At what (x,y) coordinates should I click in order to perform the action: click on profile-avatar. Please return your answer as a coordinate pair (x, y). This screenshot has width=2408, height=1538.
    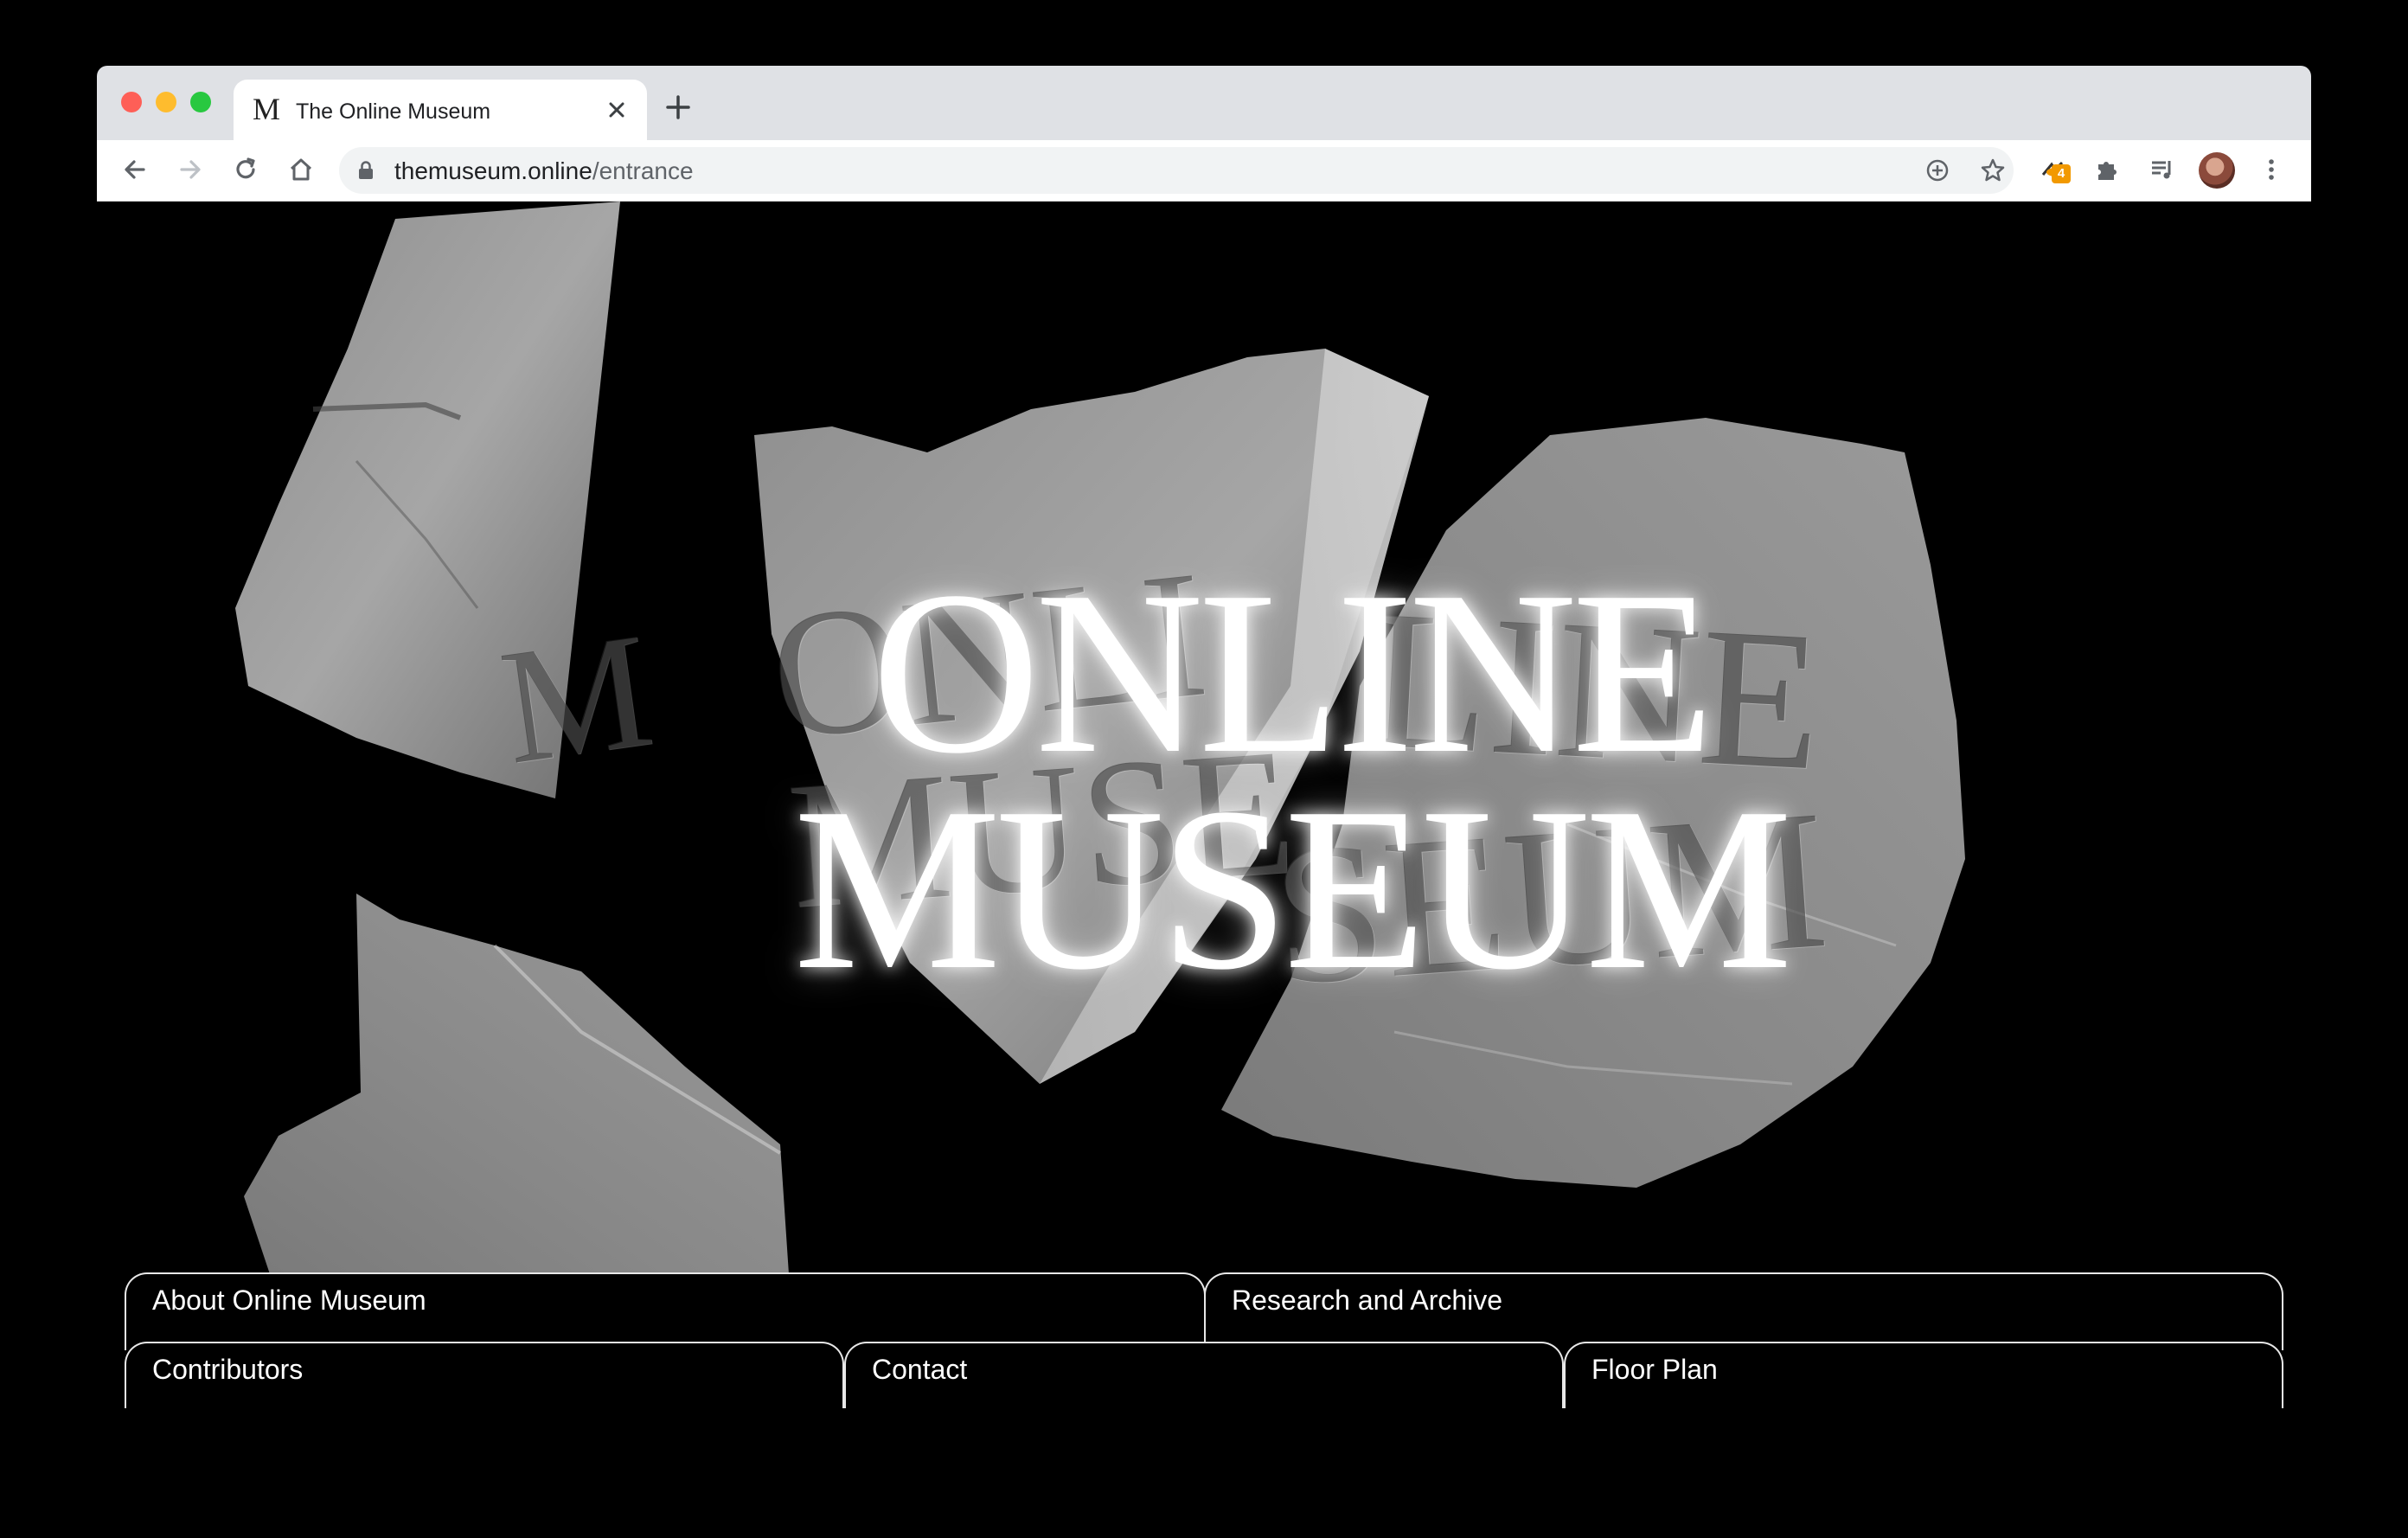
    Looking at the image, I should click on (2217, 170).